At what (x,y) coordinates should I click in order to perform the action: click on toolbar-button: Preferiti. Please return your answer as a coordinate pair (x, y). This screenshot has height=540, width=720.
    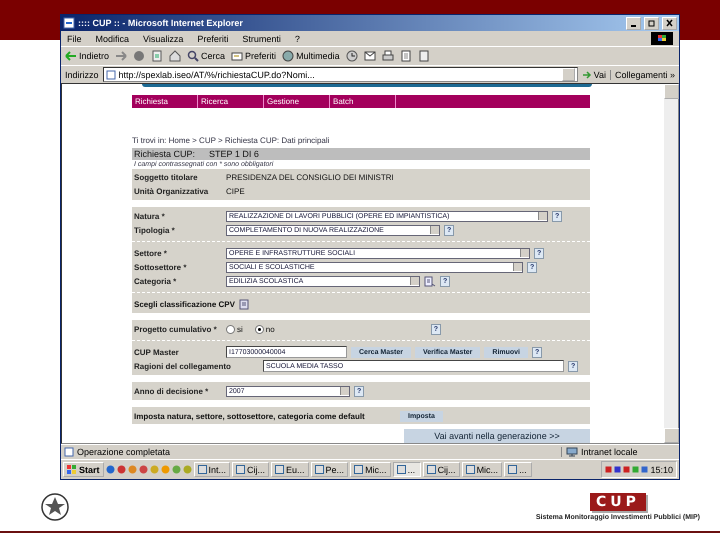
    Looking at the image, I should click on (253, 56).